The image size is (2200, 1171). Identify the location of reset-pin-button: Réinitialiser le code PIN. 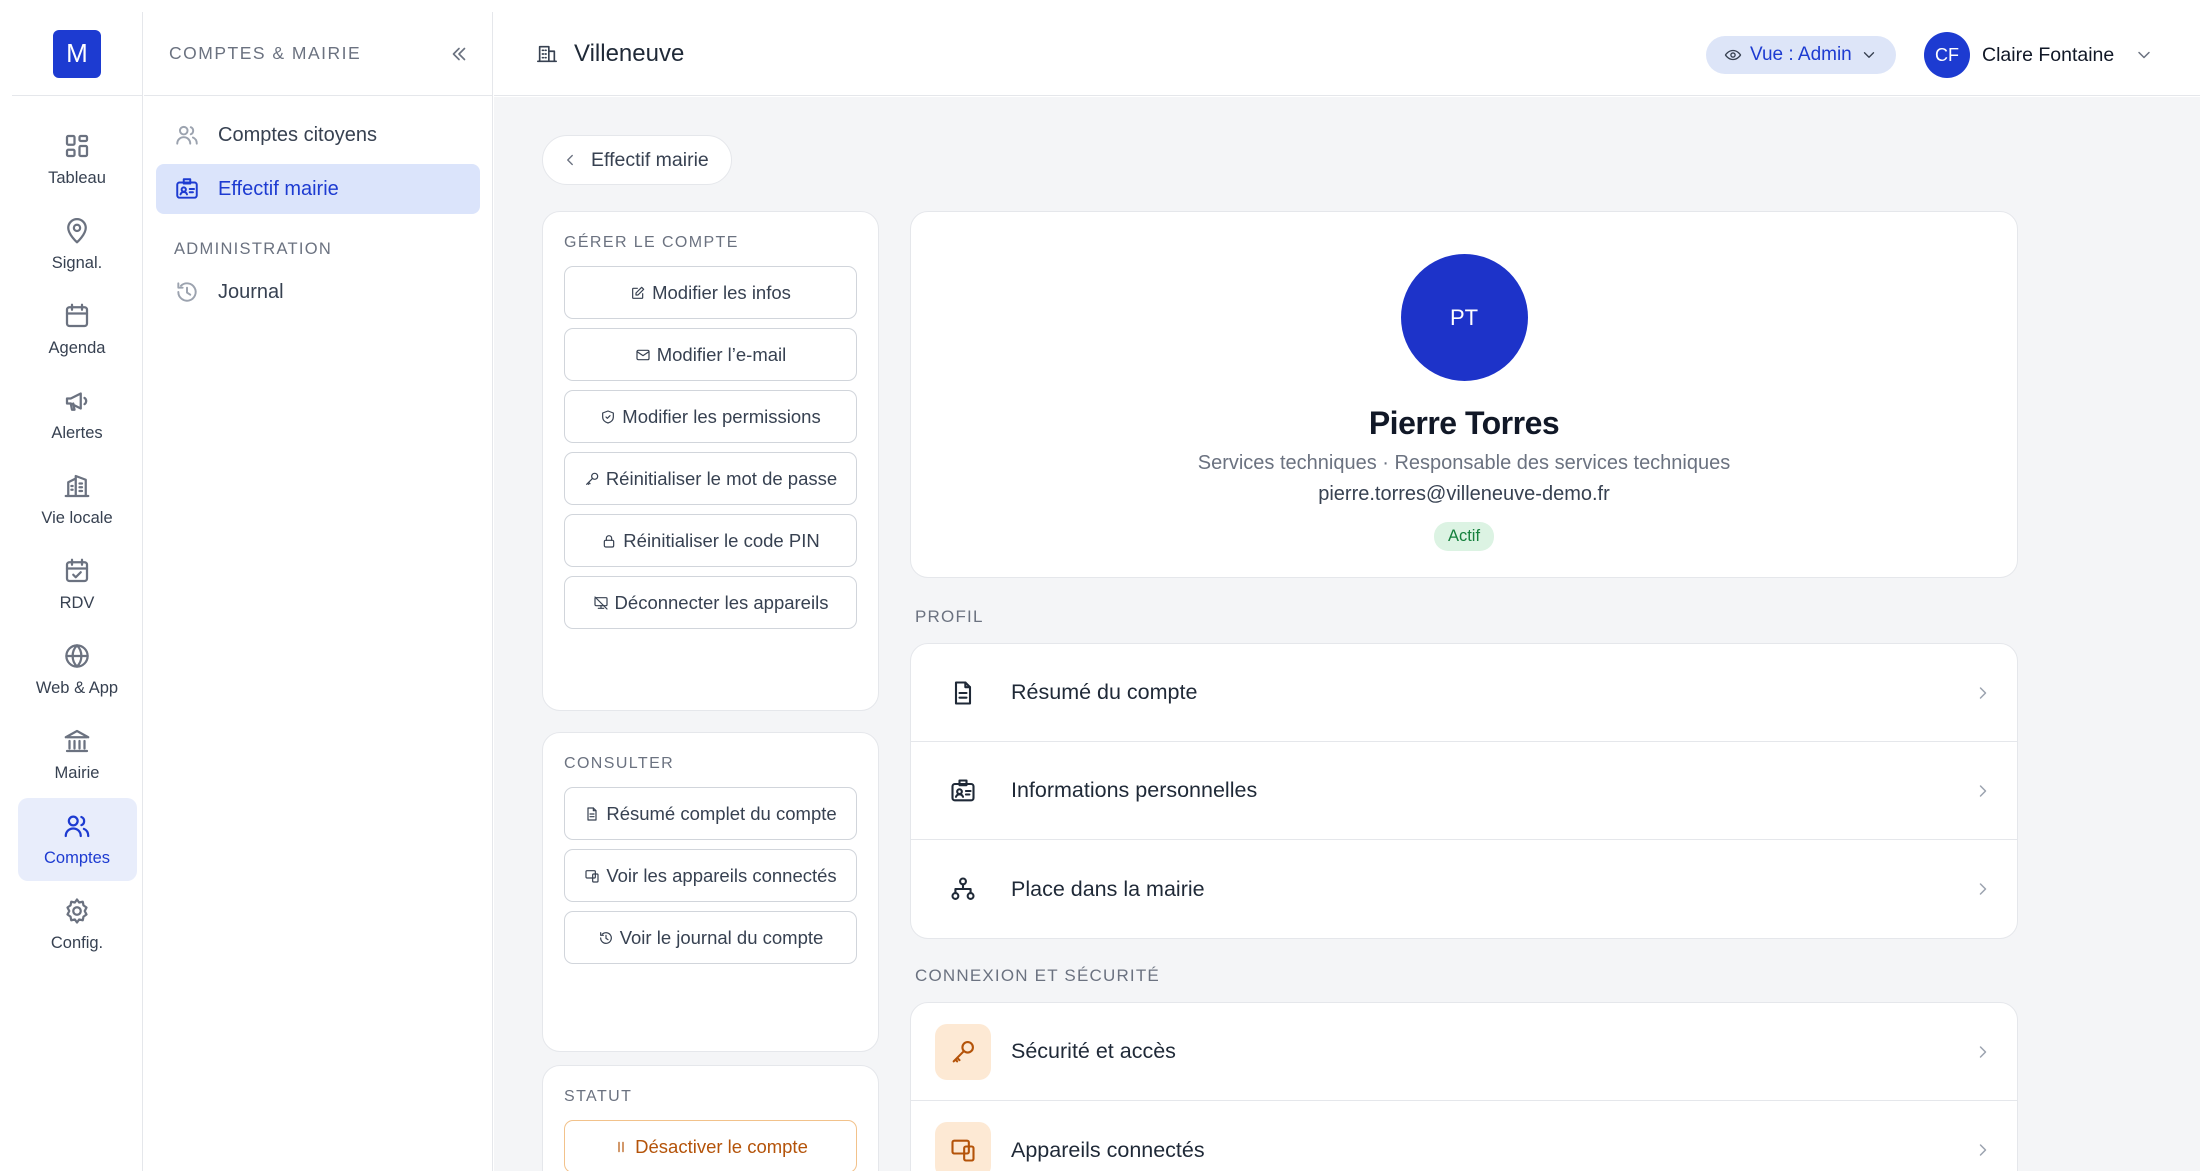
(710, 540).